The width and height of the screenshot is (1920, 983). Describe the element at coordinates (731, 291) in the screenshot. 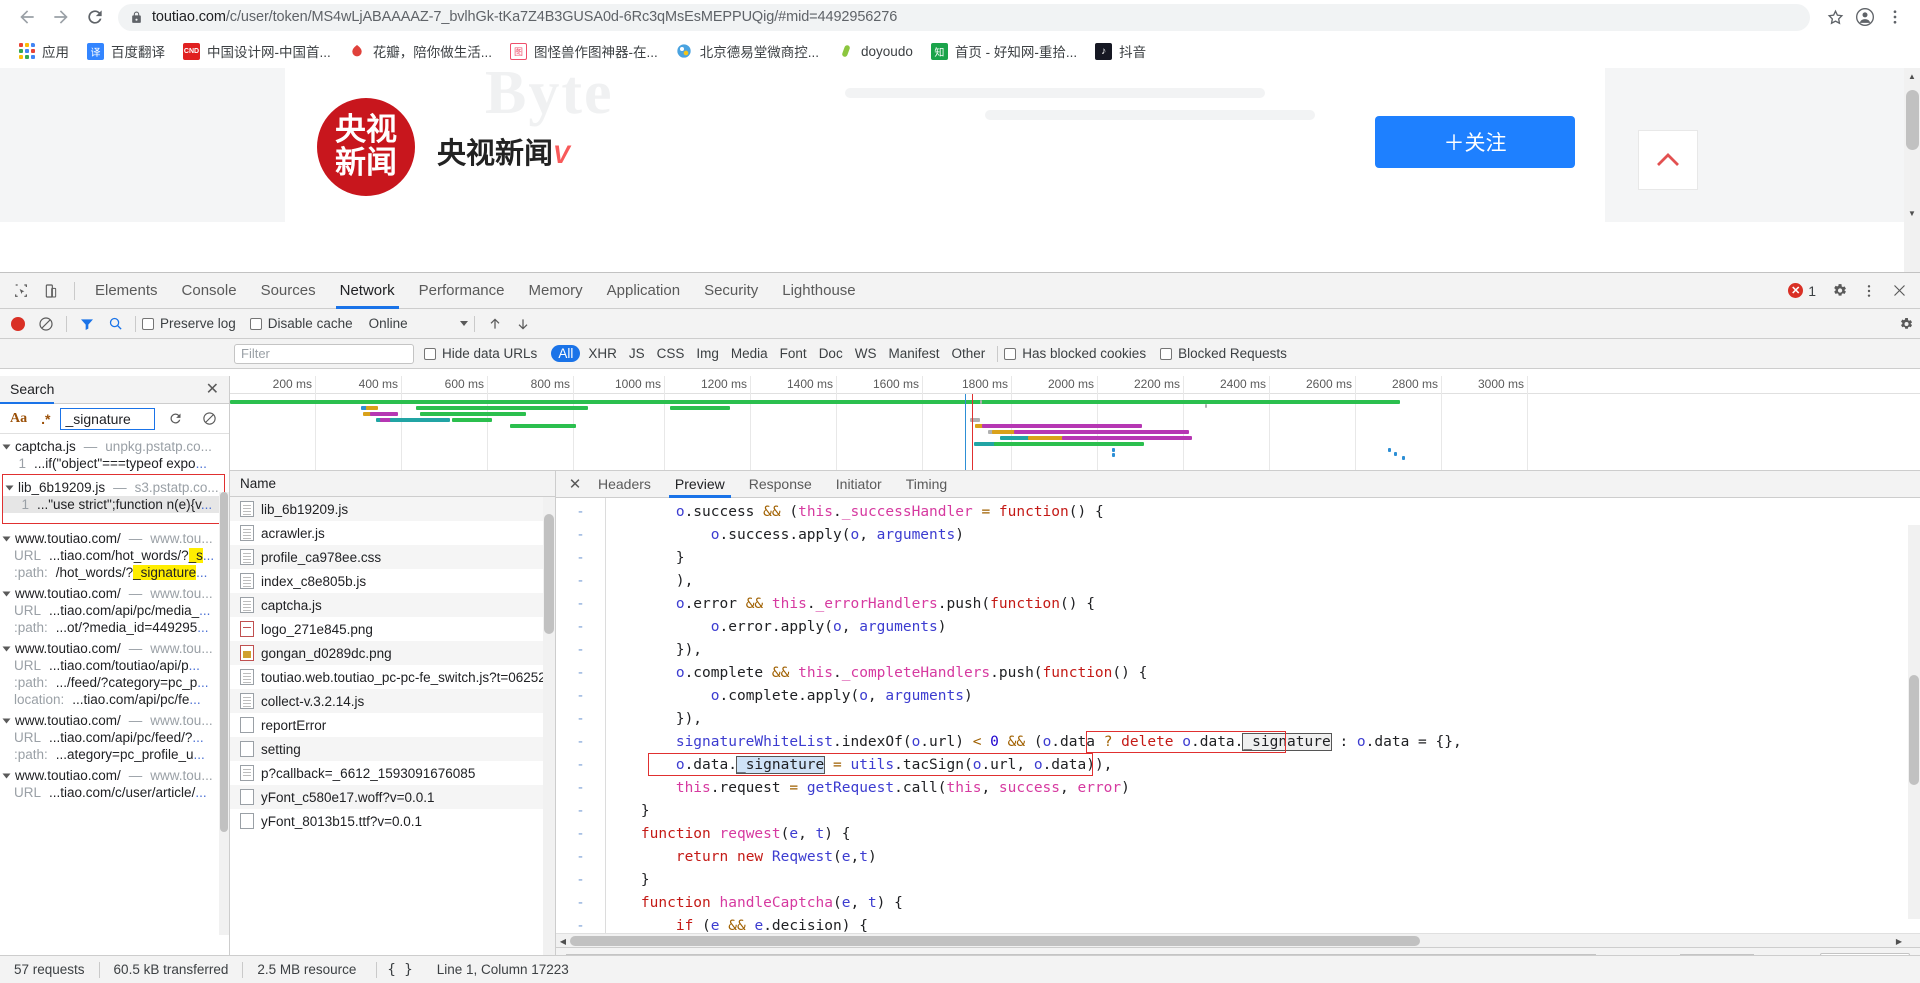

I see `tab-security: Security` at that location.